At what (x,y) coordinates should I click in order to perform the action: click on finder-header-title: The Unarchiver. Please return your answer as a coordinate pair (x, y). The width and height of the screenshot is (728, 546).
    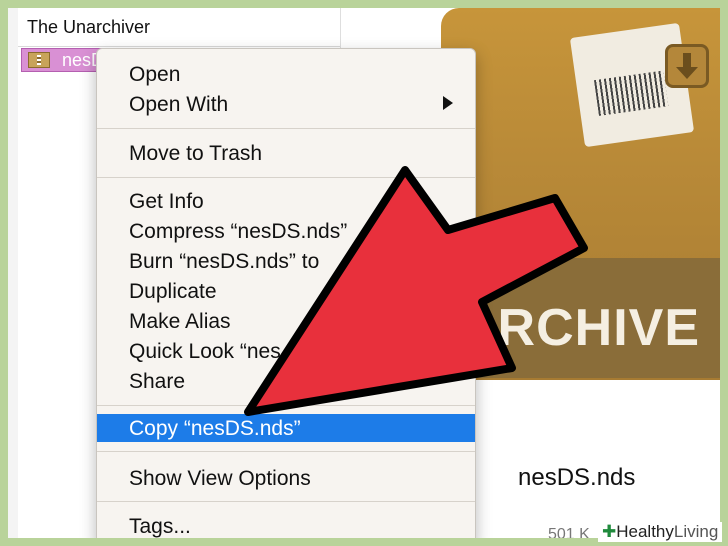
    Looking at the image, I should click on (89, 27).